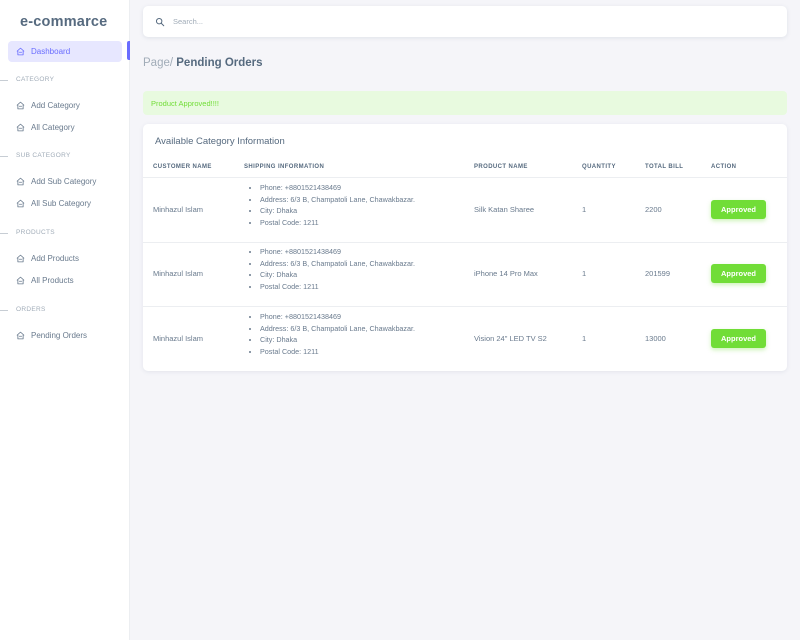 This screenshot has height=640, width=800. Describe the element at coordinates (724, 167) in the screenshot. I see `column-header-action: ACTION` at that location.